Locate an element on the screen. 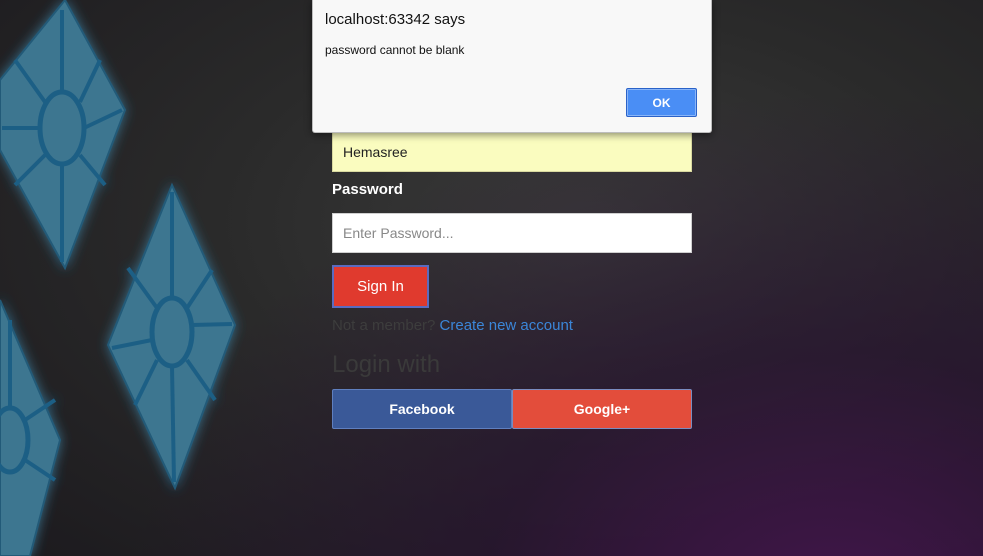 This screenshot has width=983, height=556. member-prompt: Not a member? Create new account is located at coordinates (452, 325).